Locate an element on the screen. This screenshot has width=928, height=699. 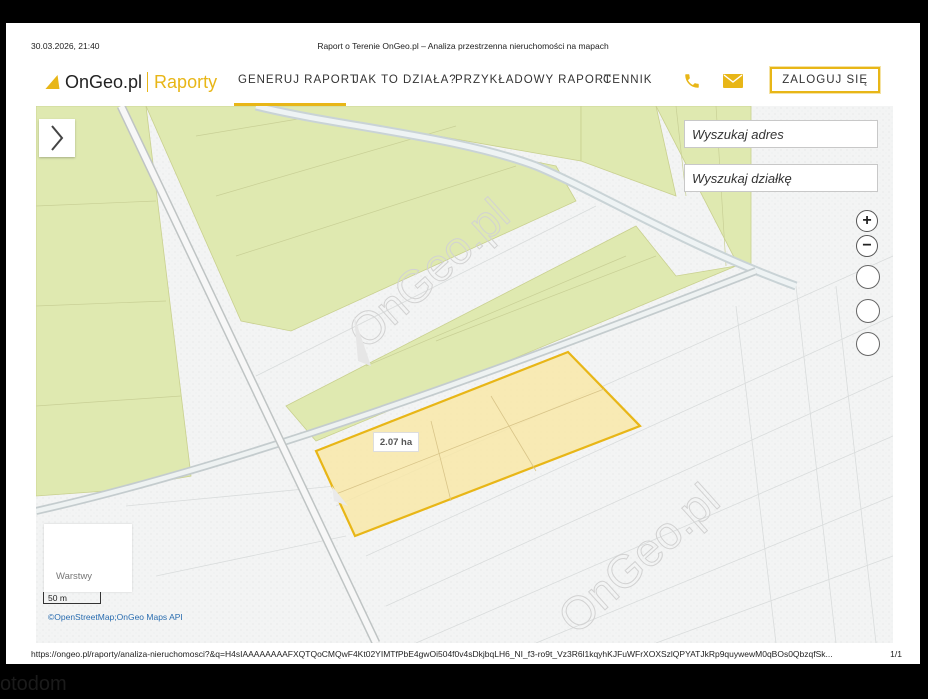
logo-subtitle: Raporty is located at coordinates (186, 81).